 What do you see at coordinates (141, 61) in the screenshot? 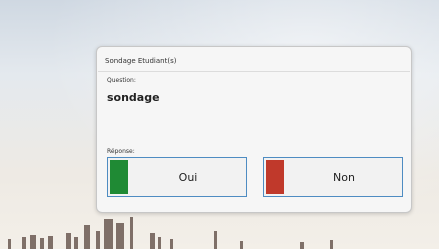
I see `dialog-title: Sondage Etudiant(s)` at bounding box center [141, 61].